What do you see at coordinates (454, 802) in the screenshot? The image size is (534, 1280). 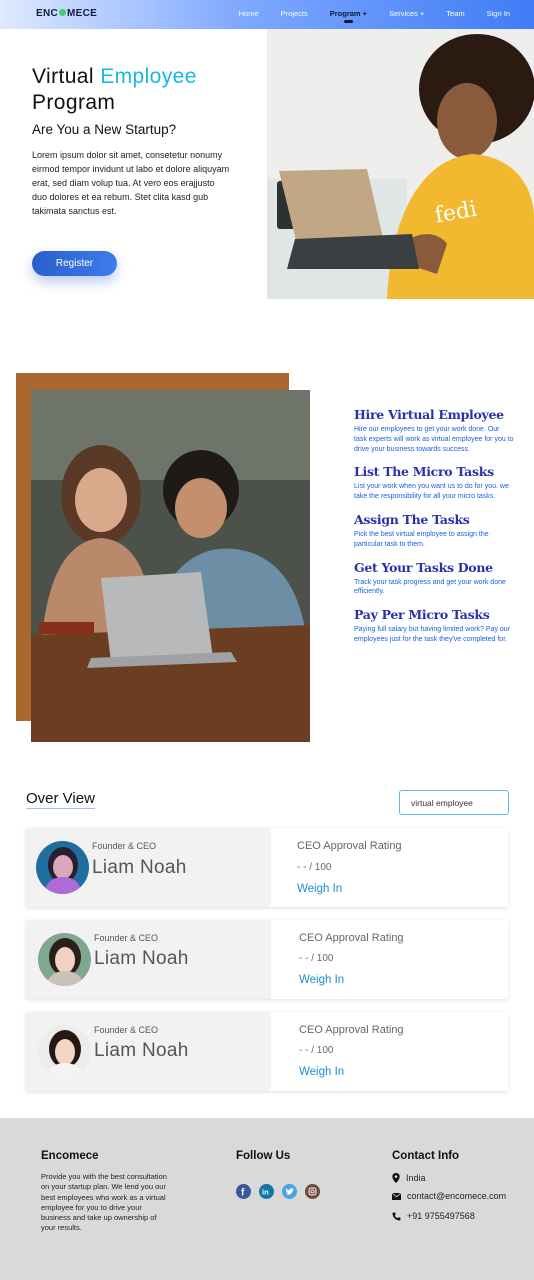 I see `overview-search-input` at bounding box center [454, 802].